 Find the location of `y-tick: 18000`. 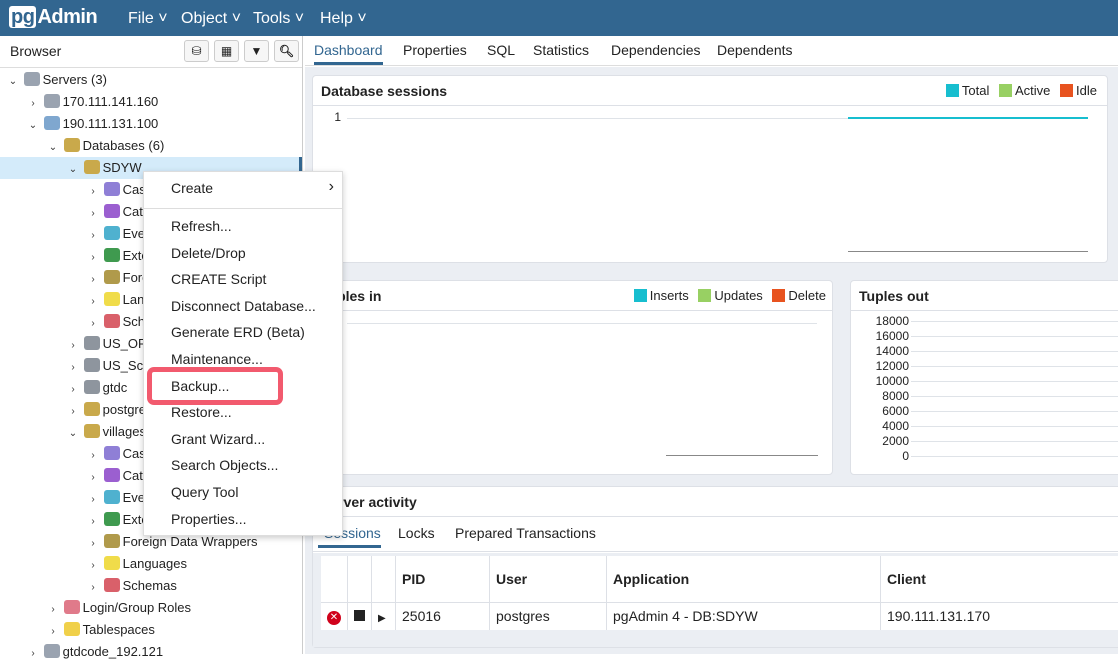

y-tick: 18000 is located at coordinates (884, 321).